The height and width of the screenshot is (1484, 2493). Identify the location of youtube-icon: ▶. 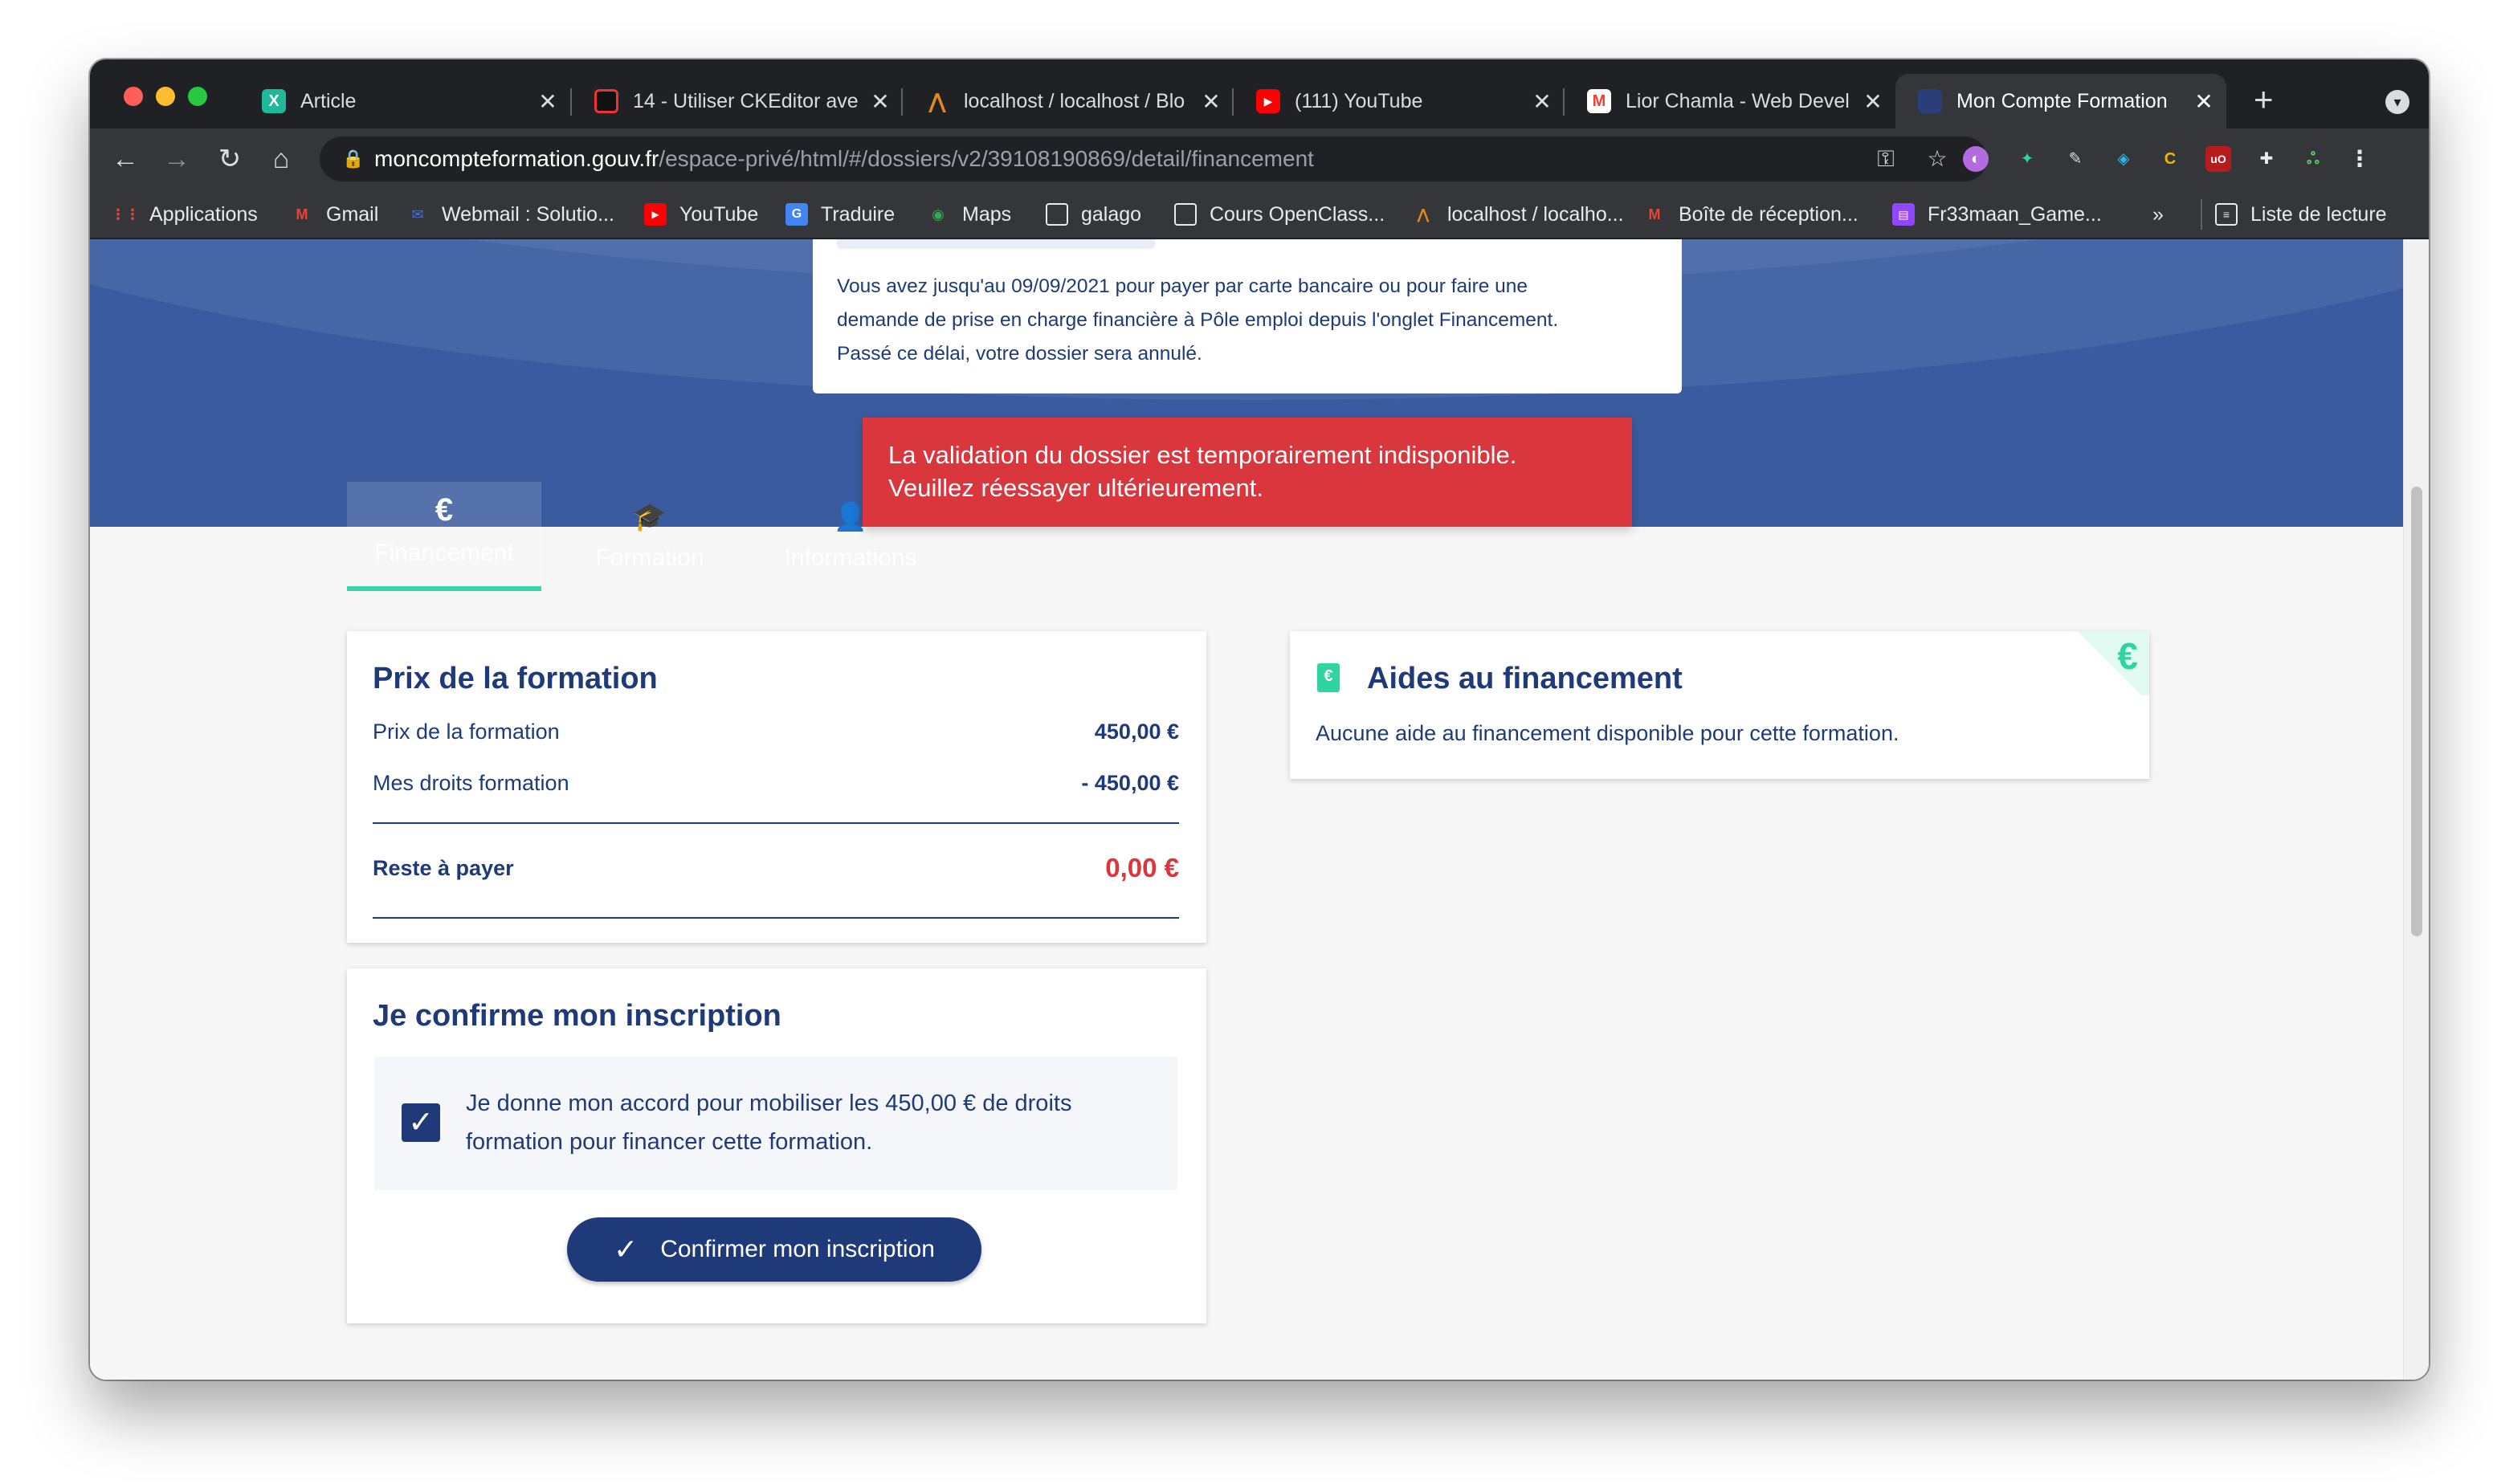
(1268, 101).